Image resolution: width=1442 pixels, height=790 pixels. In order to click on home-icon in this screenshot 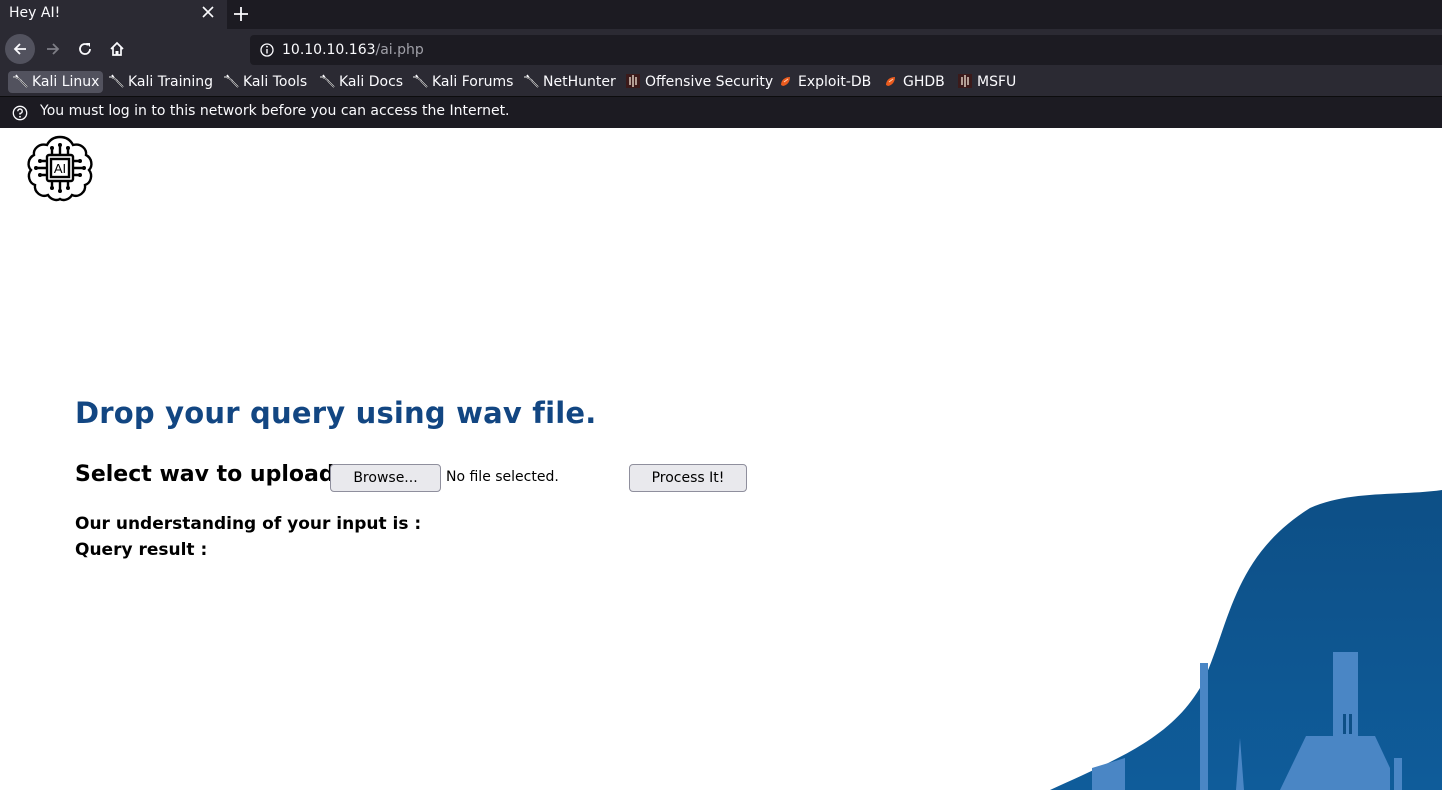, I will do `click(117, 48)`.